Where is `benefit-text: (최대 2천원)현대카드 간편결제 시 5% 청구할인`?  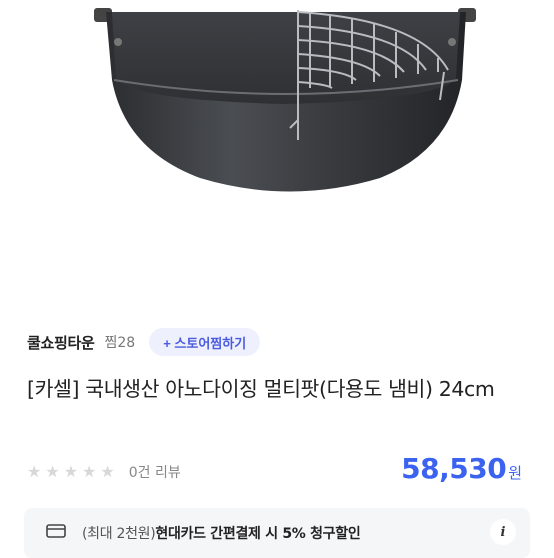
benefit-text: (최대 2천원)현대카드 간편결제 시 5% 청구할인 is located at coordinates (221, 533).